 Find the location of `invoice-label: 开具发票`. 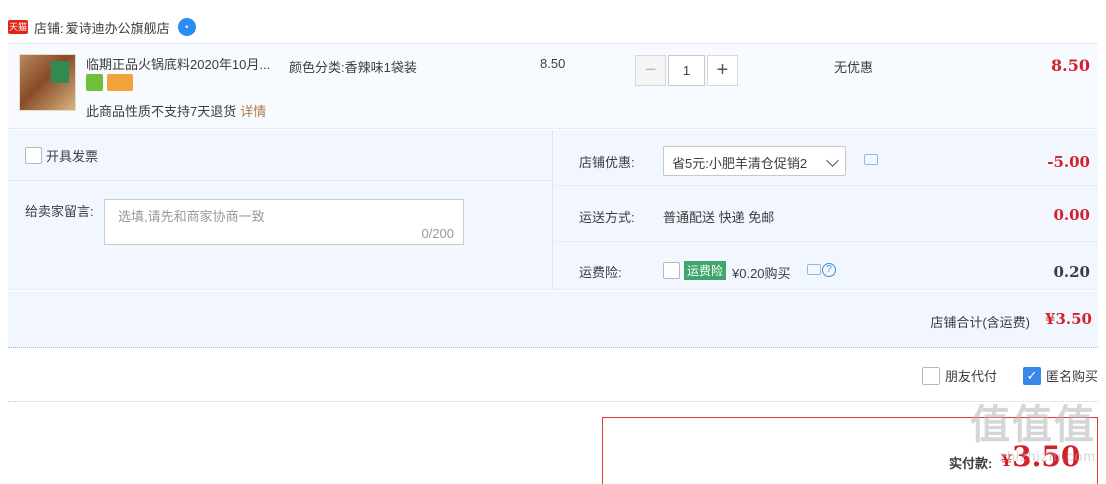

invoice-label: 开具发票 is located at coordinates (72, 156).